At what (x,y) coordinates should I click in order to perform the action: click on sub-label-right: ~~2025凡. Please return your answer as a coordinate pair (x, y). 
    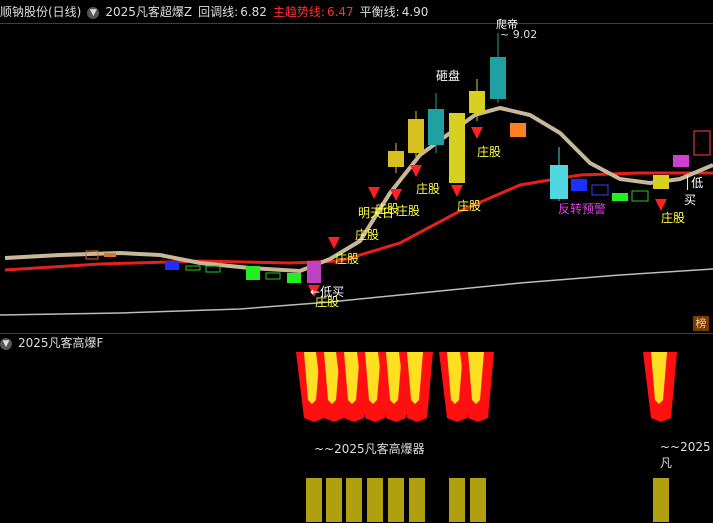
    Looking at the image, I should click on (685, 455).